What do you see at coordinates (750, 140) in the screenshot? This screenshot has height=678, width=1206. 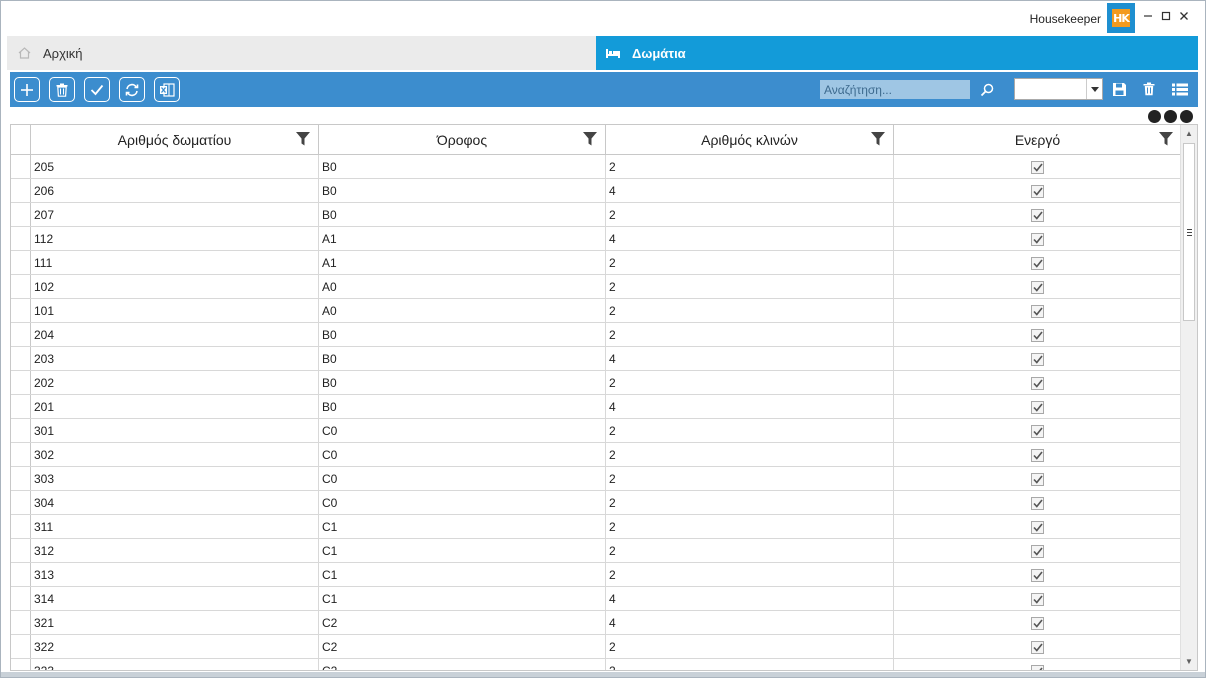 I see `column-header-beds: Αριθμός κλινών` at bounding box center [750, 140].